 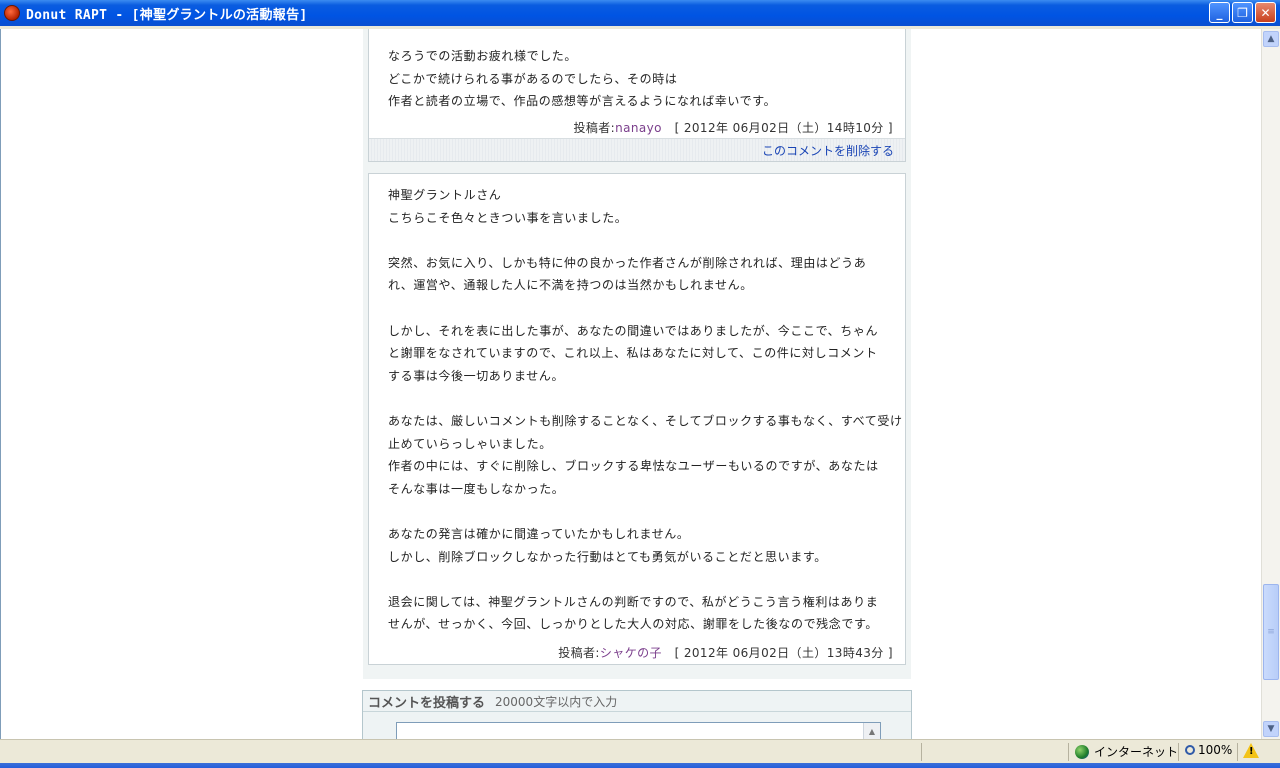 What do you see at coordinates (640, 13) in the screenshot?
I see `title-bar: Donut RAPT - [神聖グラントルの活動報告] _ ❐ ✕` at bounding box center [640, 13].